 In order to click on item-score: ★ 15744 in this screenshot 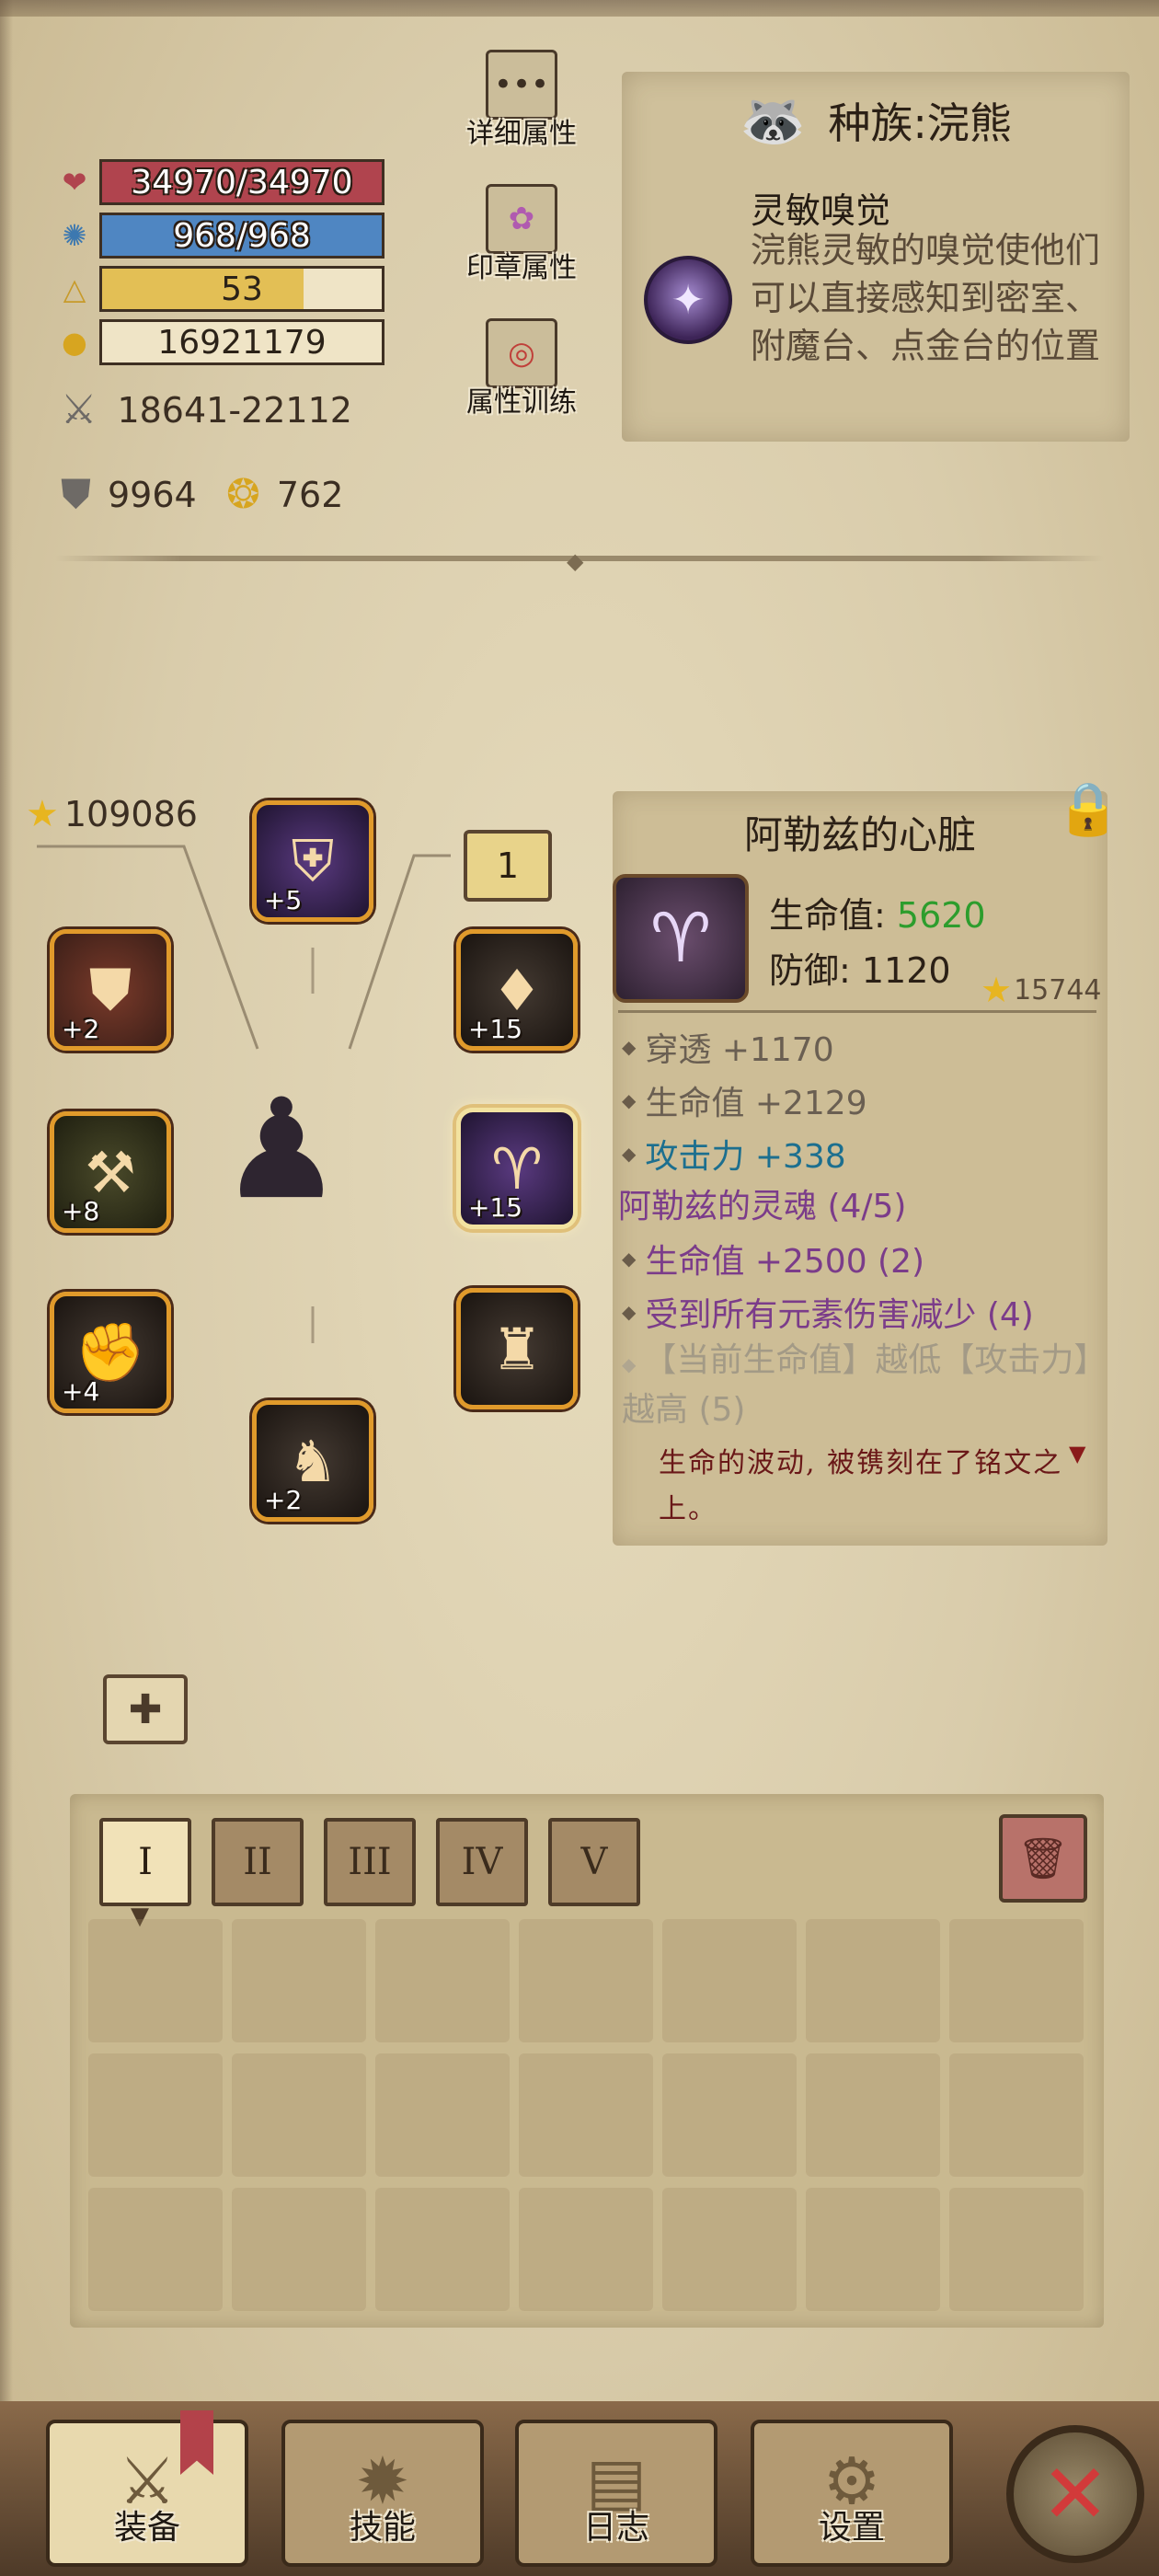, I will do `click(1041, 990)`.